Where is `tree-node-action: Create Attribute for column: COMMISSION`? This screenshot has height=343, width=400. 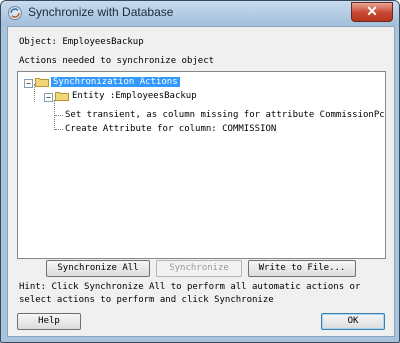 tree-node-action: Create Attribute for column: COMMISSION is located at coordinates (170, 129).